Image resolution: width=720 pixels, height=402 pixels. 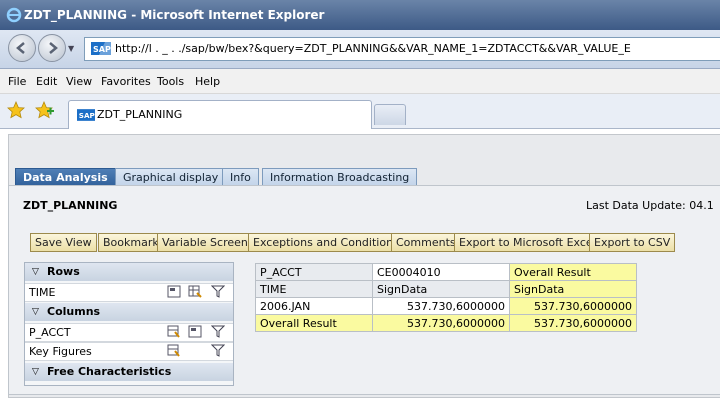 What do you see at coordinates (140, 114) in the screenshot?
I see `browser-tab-label: ZDT_PLANNING` at bounding box center [140, 114].